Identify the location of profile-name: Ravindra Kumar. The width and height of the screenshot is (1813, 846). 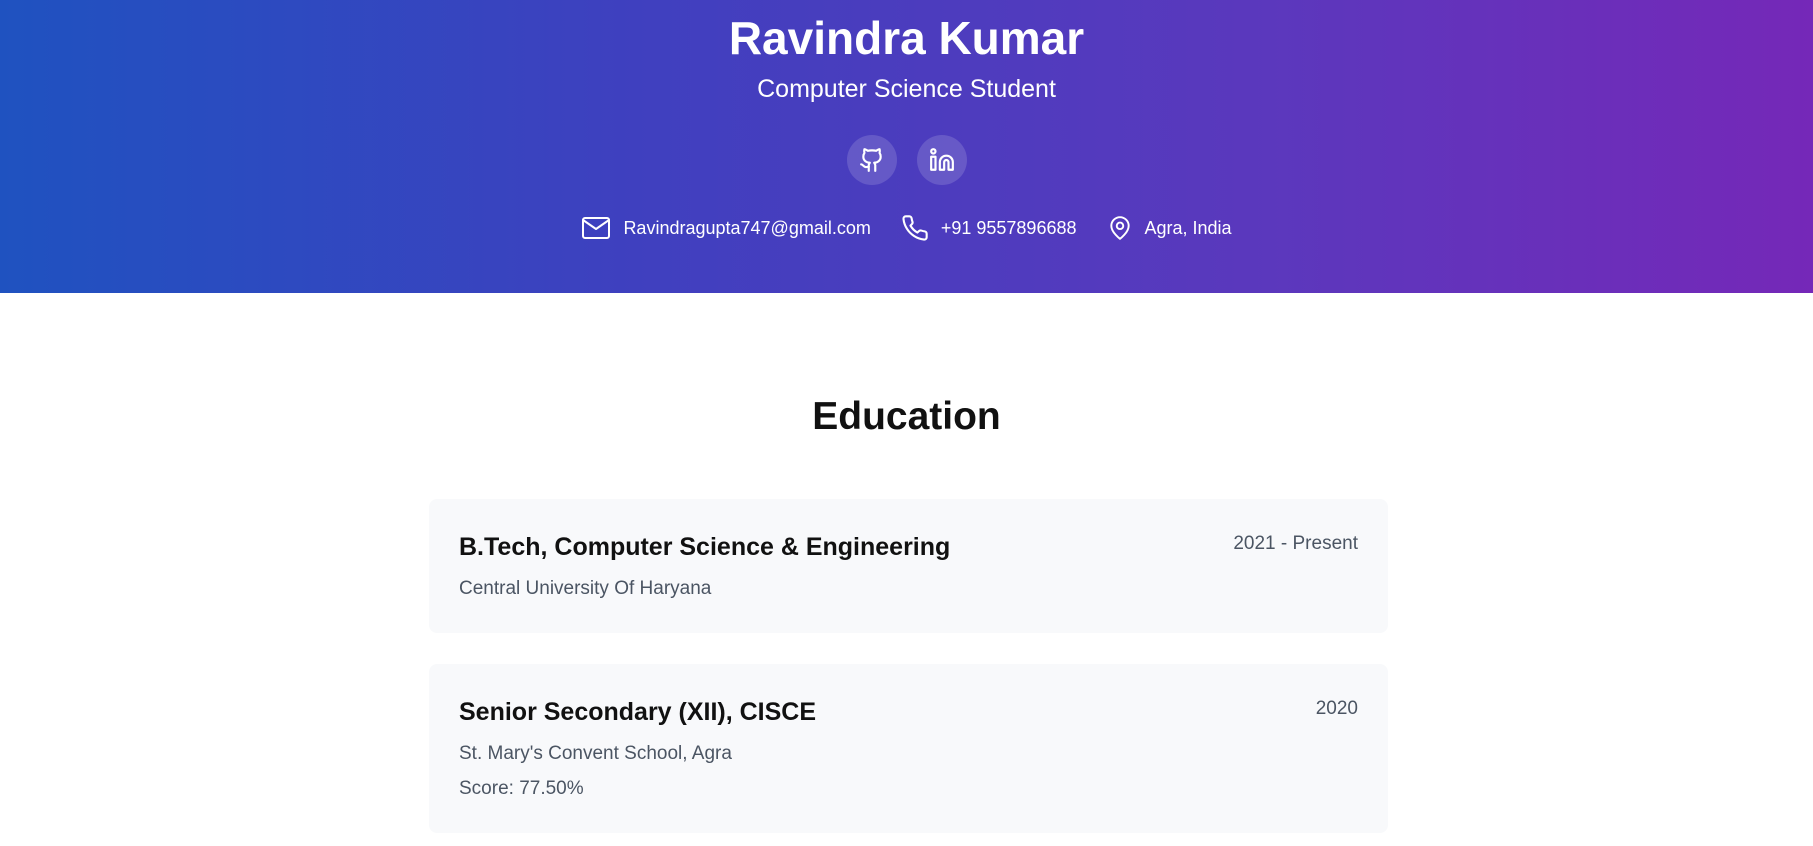
(906, 38).